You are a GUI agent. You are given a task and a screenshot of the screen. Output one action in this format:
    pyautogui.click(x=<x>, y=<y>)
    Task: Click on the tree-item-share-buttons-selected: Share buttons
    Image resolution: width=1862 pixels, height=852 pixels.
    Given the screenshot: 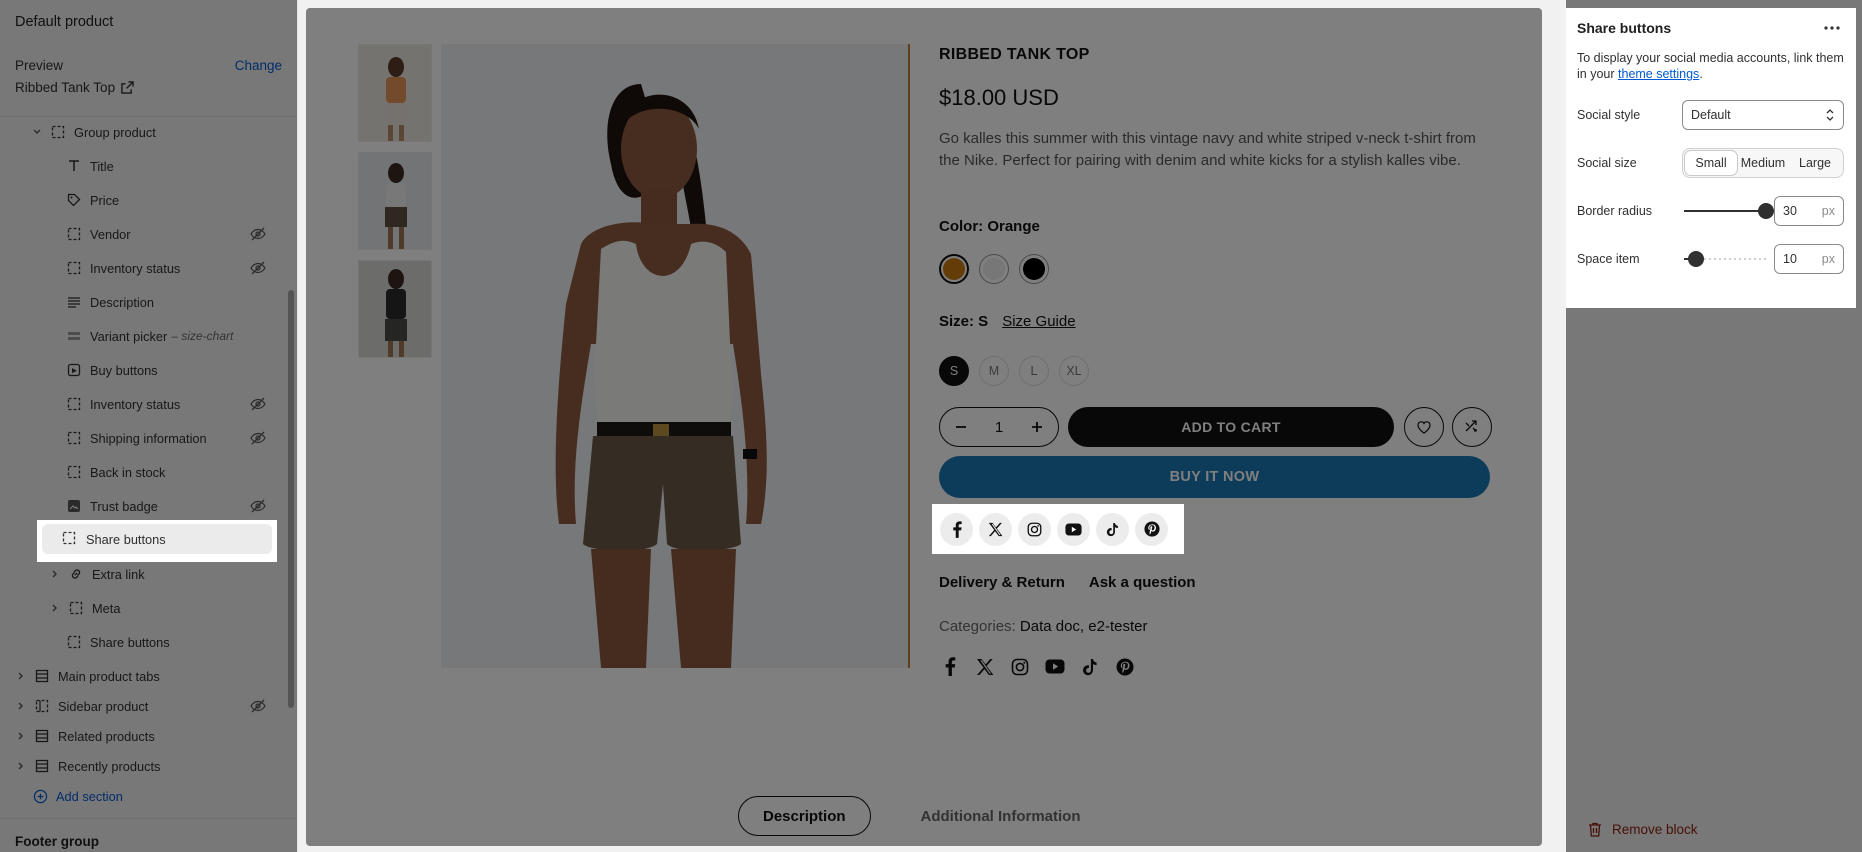 What is the action you would take?
    pyautogui.click(x=157, y=541)
    